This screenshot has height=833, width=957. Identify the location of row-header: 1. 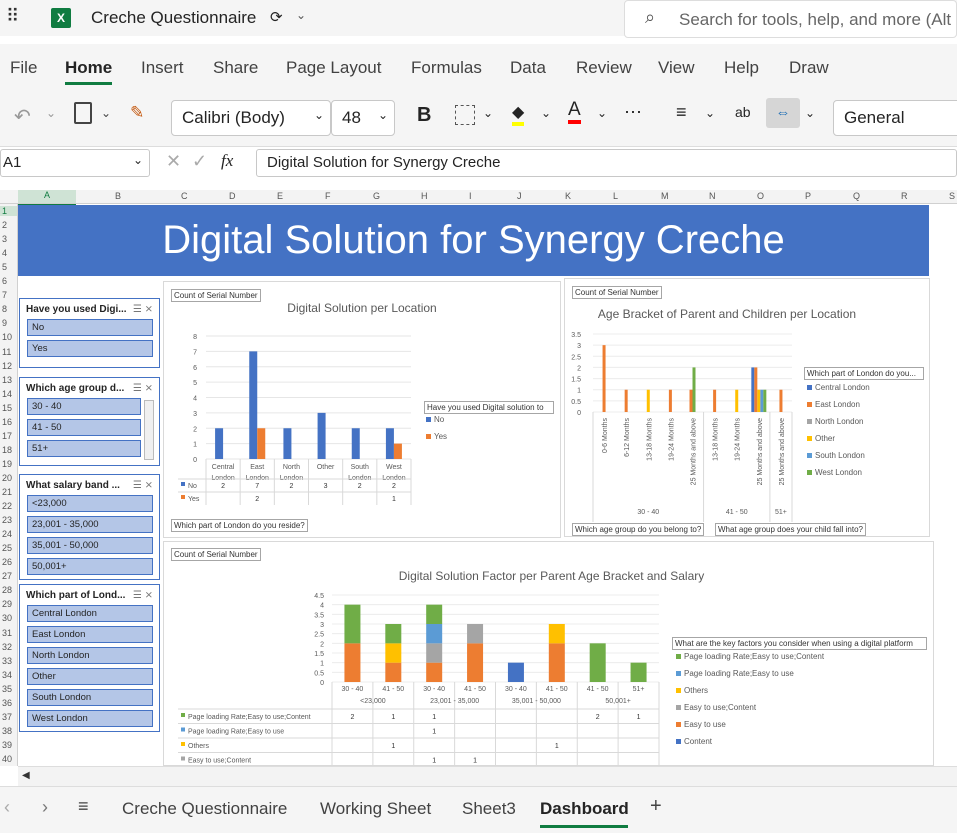
(8, 211).